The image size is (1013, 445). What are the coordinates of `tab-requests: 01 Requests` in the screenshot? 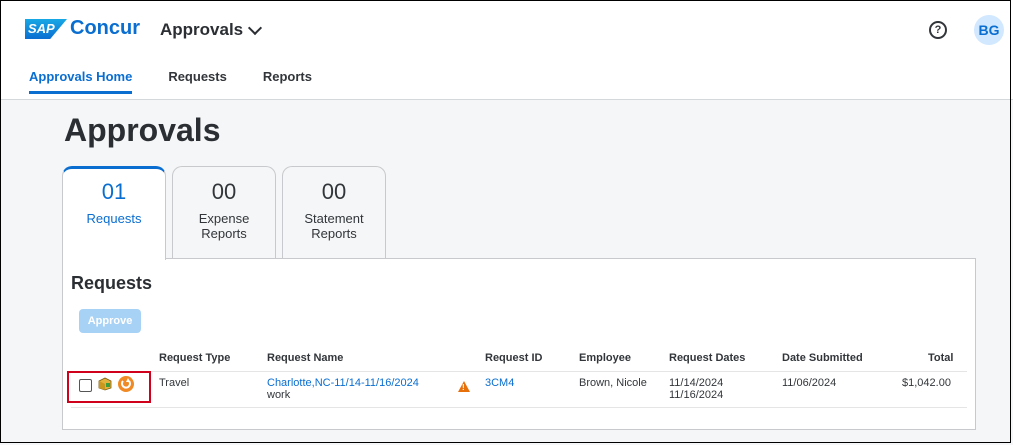 It's located at (114, 213).